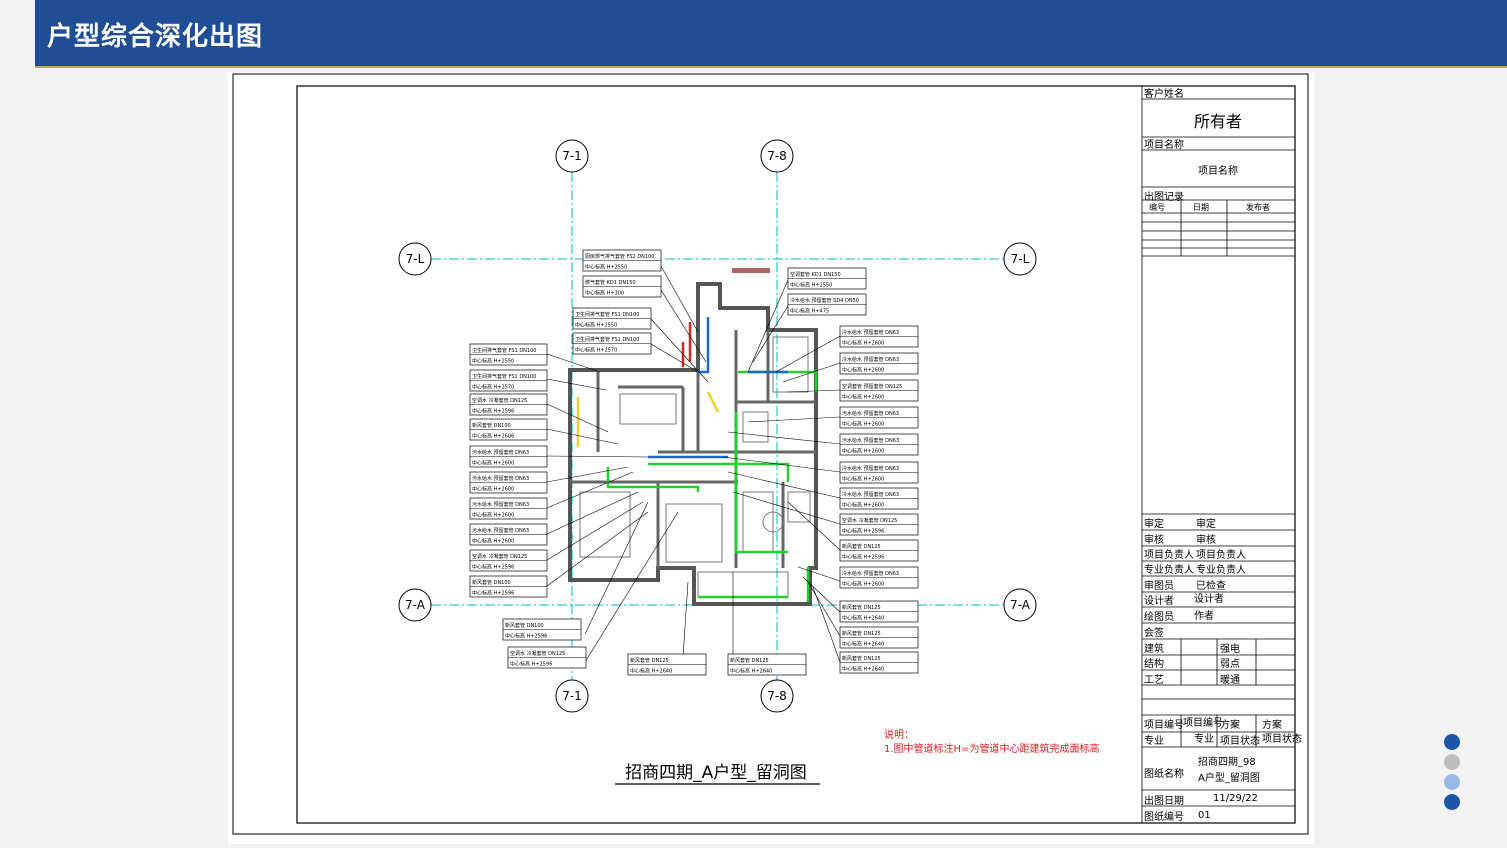 The width and height of the screenshot is (1507, 848). I want to click on pipe-tag: 燃气套管 KD1 DN150 中心标高 H+300, so click(622, 286).